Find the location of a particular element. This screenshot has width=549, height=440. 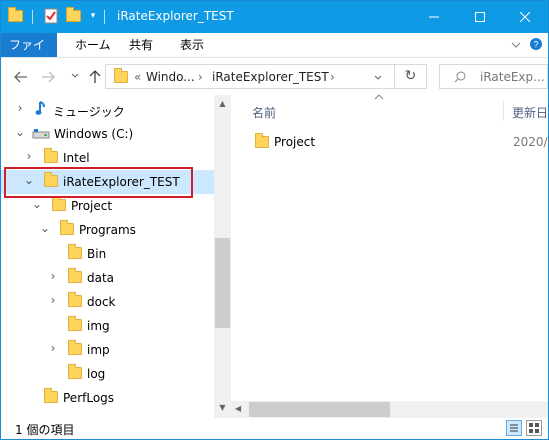

column-header-name: 名前 is located at coordinates (264, 112).